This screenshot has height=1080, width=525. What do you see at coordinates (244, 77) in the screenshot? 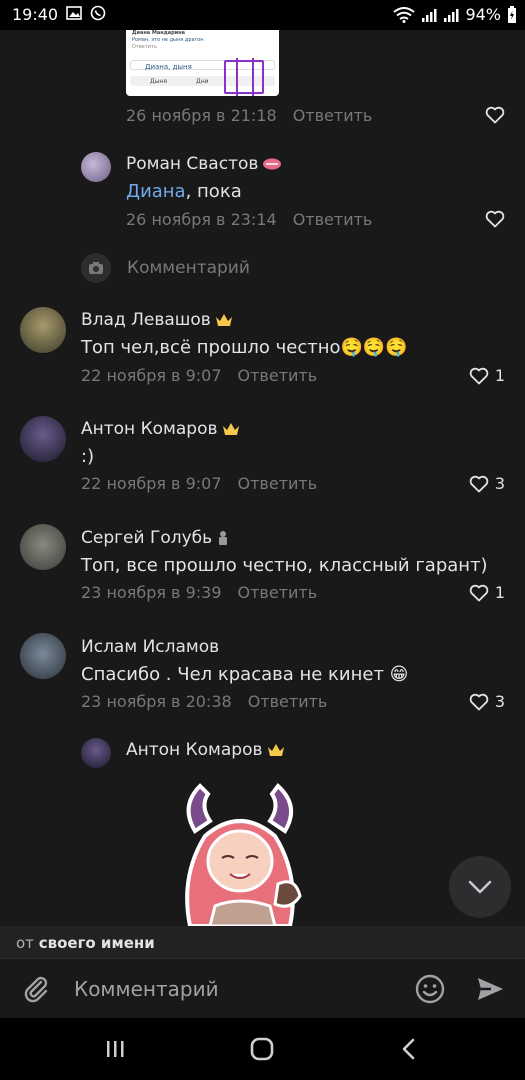
I see `drawn-grid-mark` at bounding box center [244, 77].